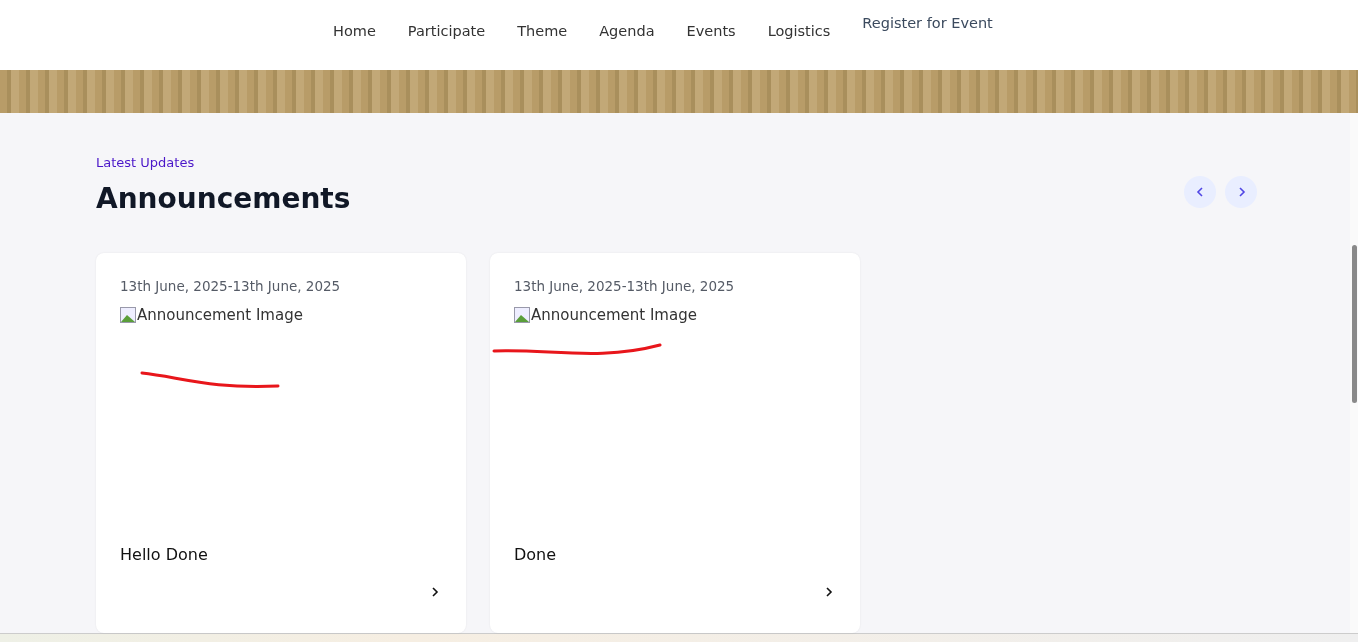  I want to click on next-button, so click(1241, 192).